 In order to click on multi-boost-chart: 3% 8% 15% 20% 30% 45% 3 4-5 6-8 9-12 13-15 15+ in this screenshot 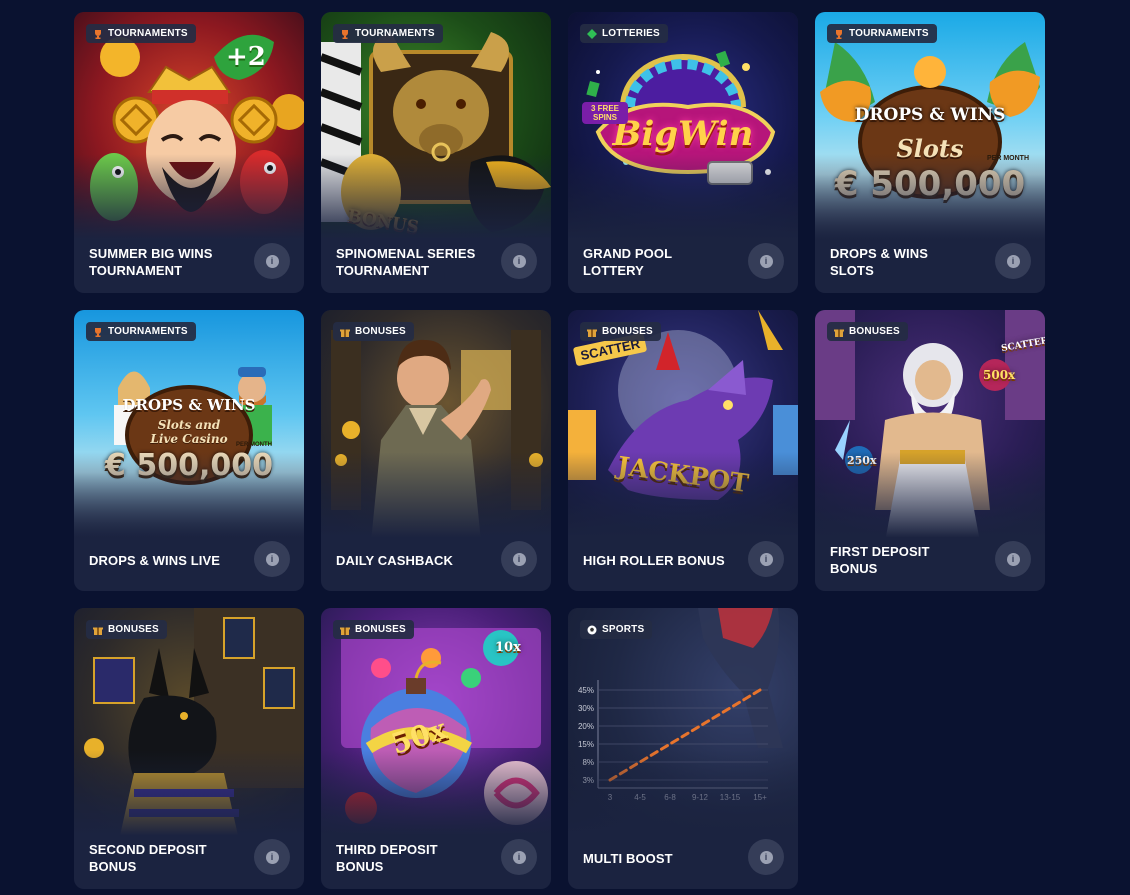, I will do `click(673, 741)`.